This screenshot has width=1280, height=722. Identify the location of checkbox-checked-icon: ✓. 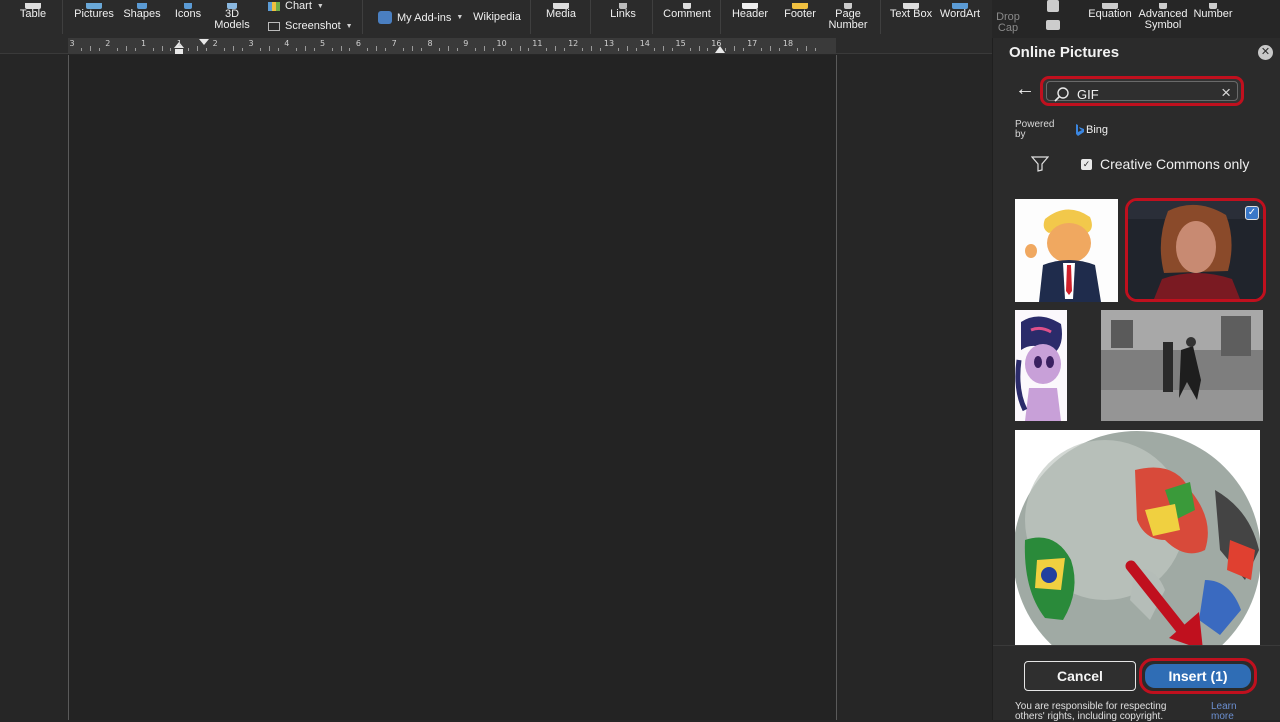
(1086, 164).